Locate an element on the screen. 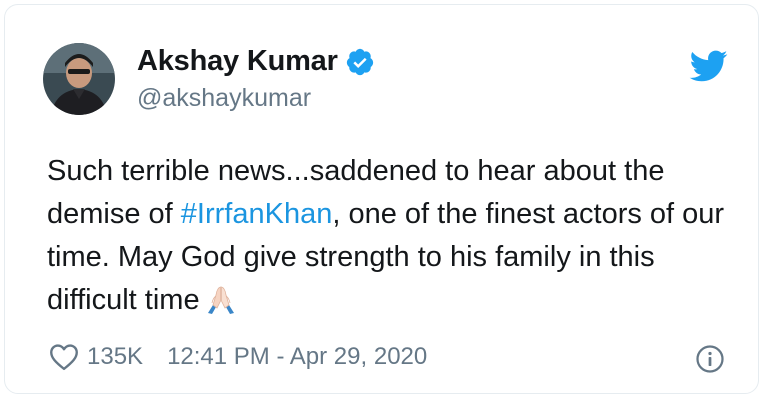  tweet-timestamp: 12:41 PM - Apr 29, 2020 is located at coordinates (297, 357).